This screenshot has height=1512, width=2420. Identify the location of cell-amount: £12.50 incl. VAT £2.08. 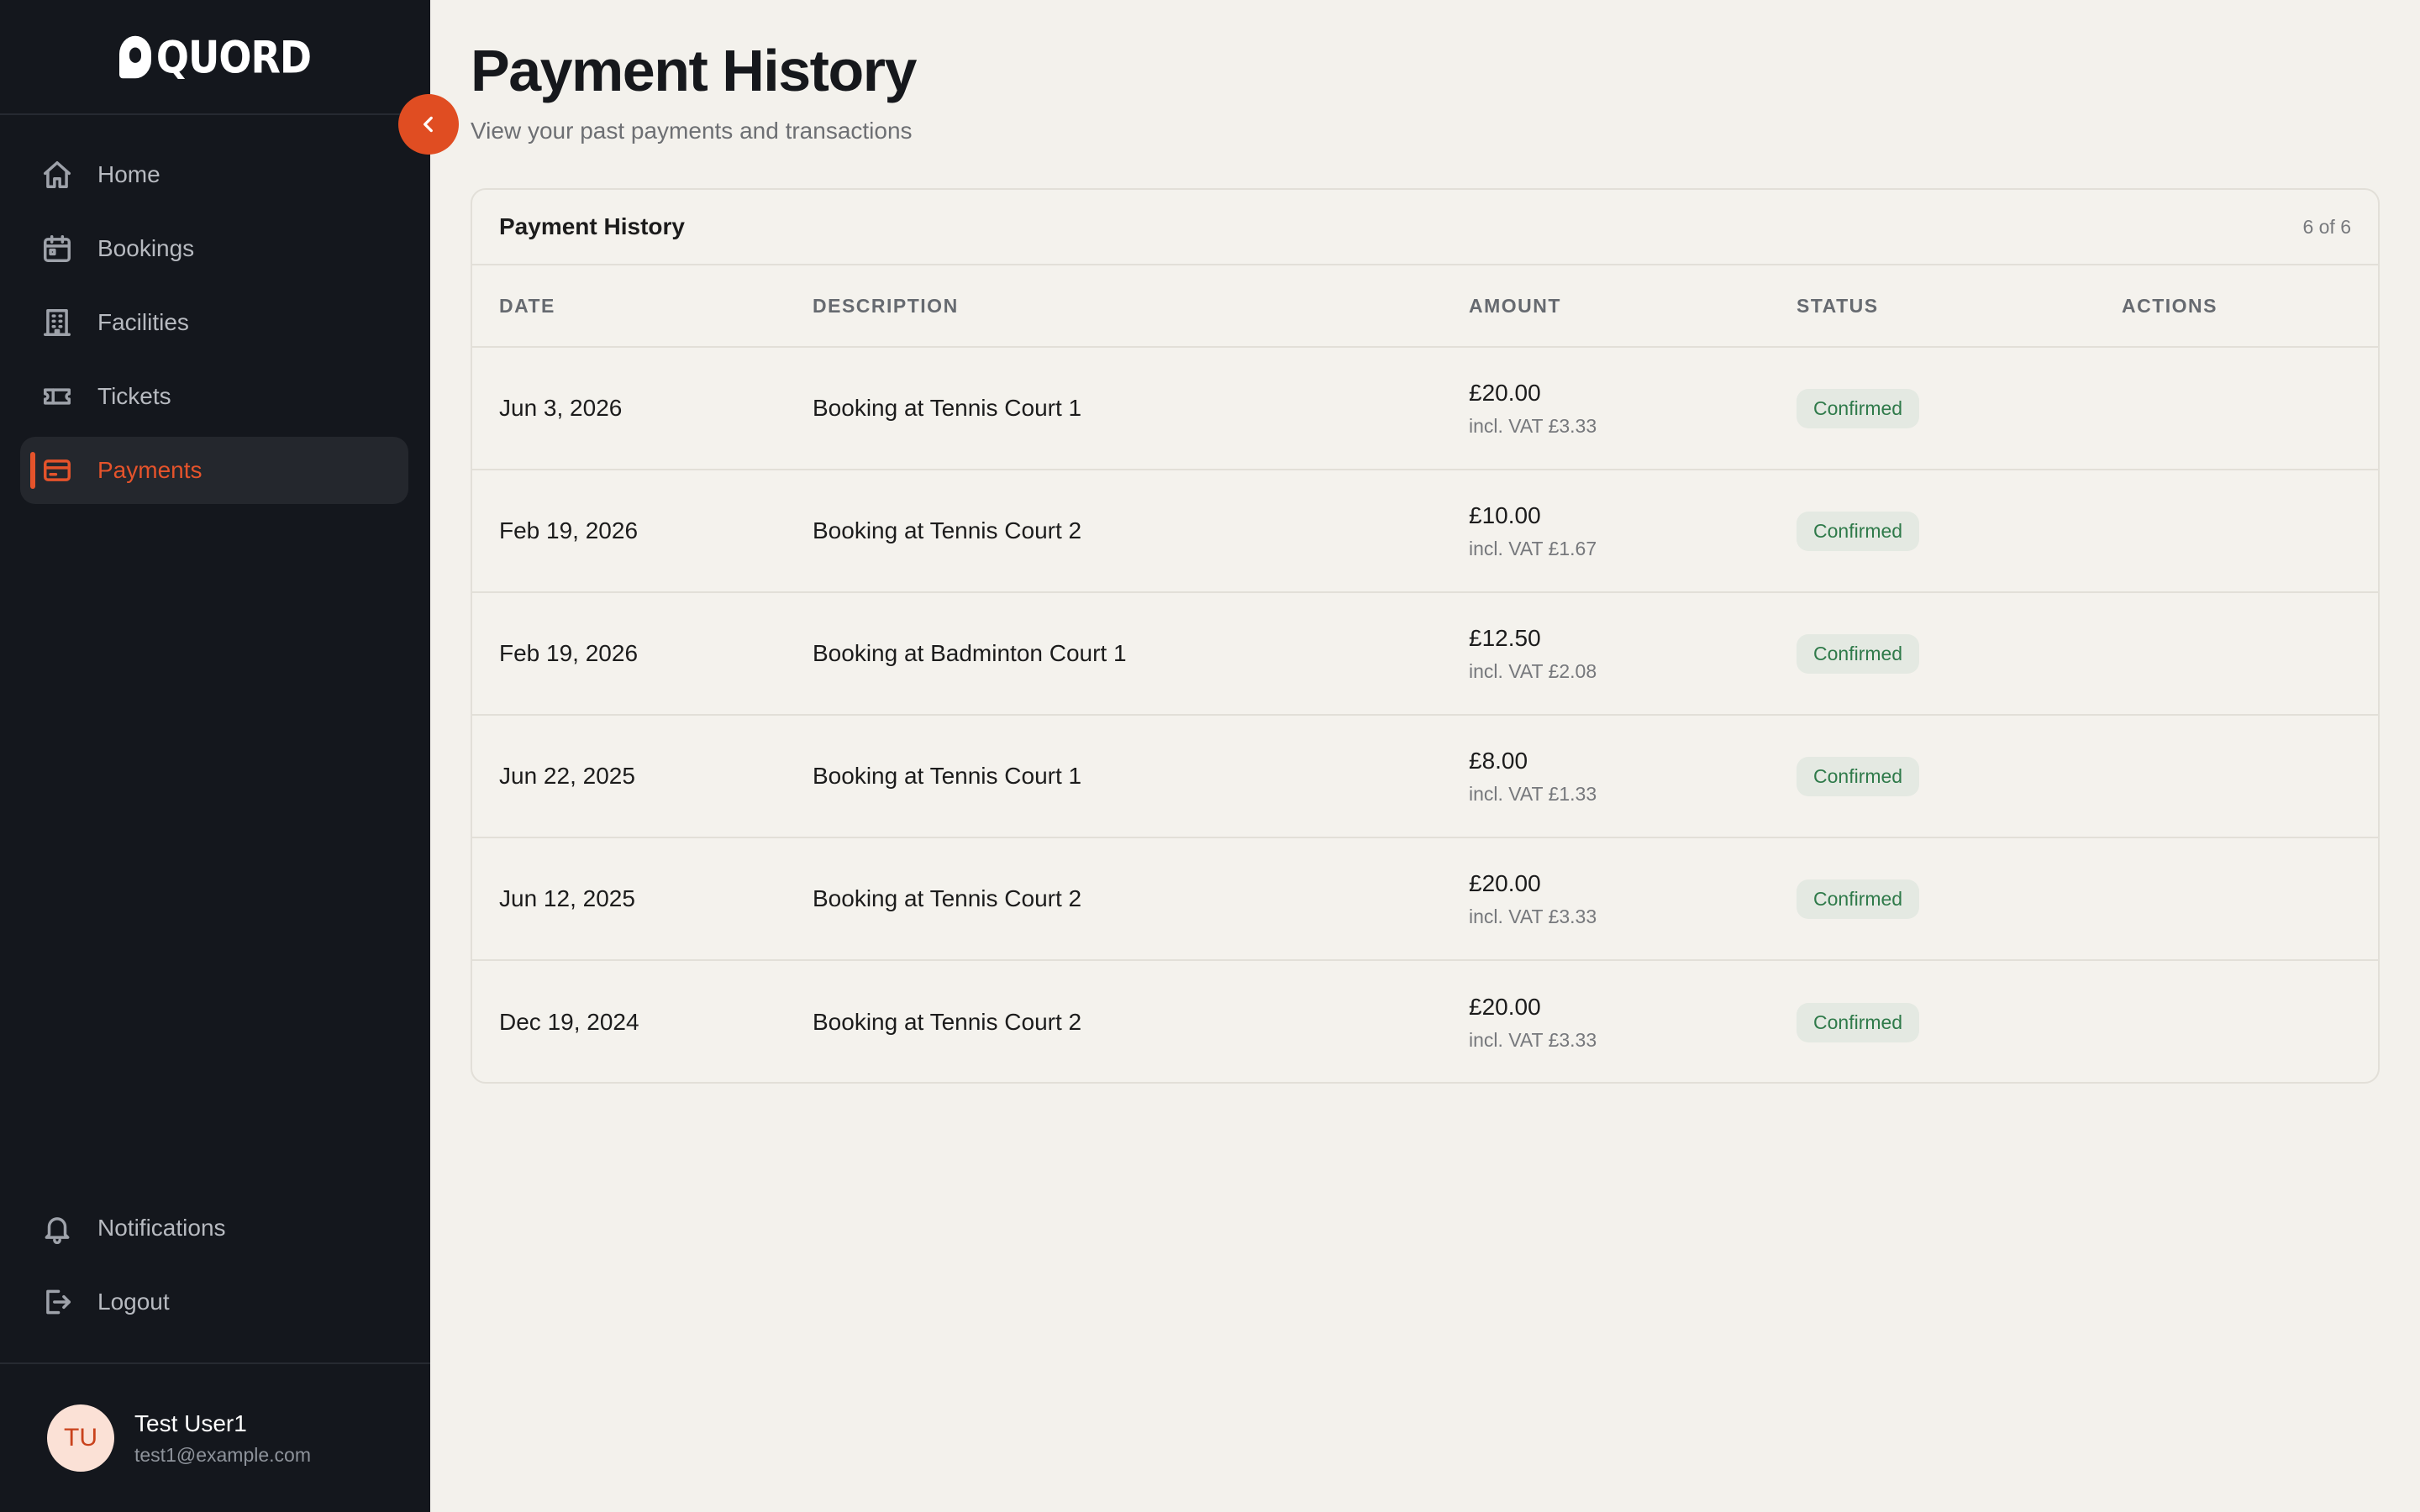
(1633, 654).